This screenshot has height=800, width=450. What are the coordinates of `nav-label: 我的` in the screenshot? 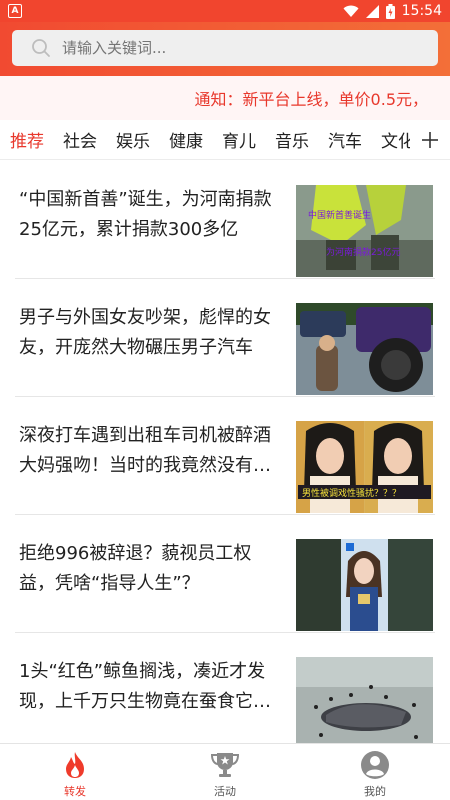 It's located at (375, 791).